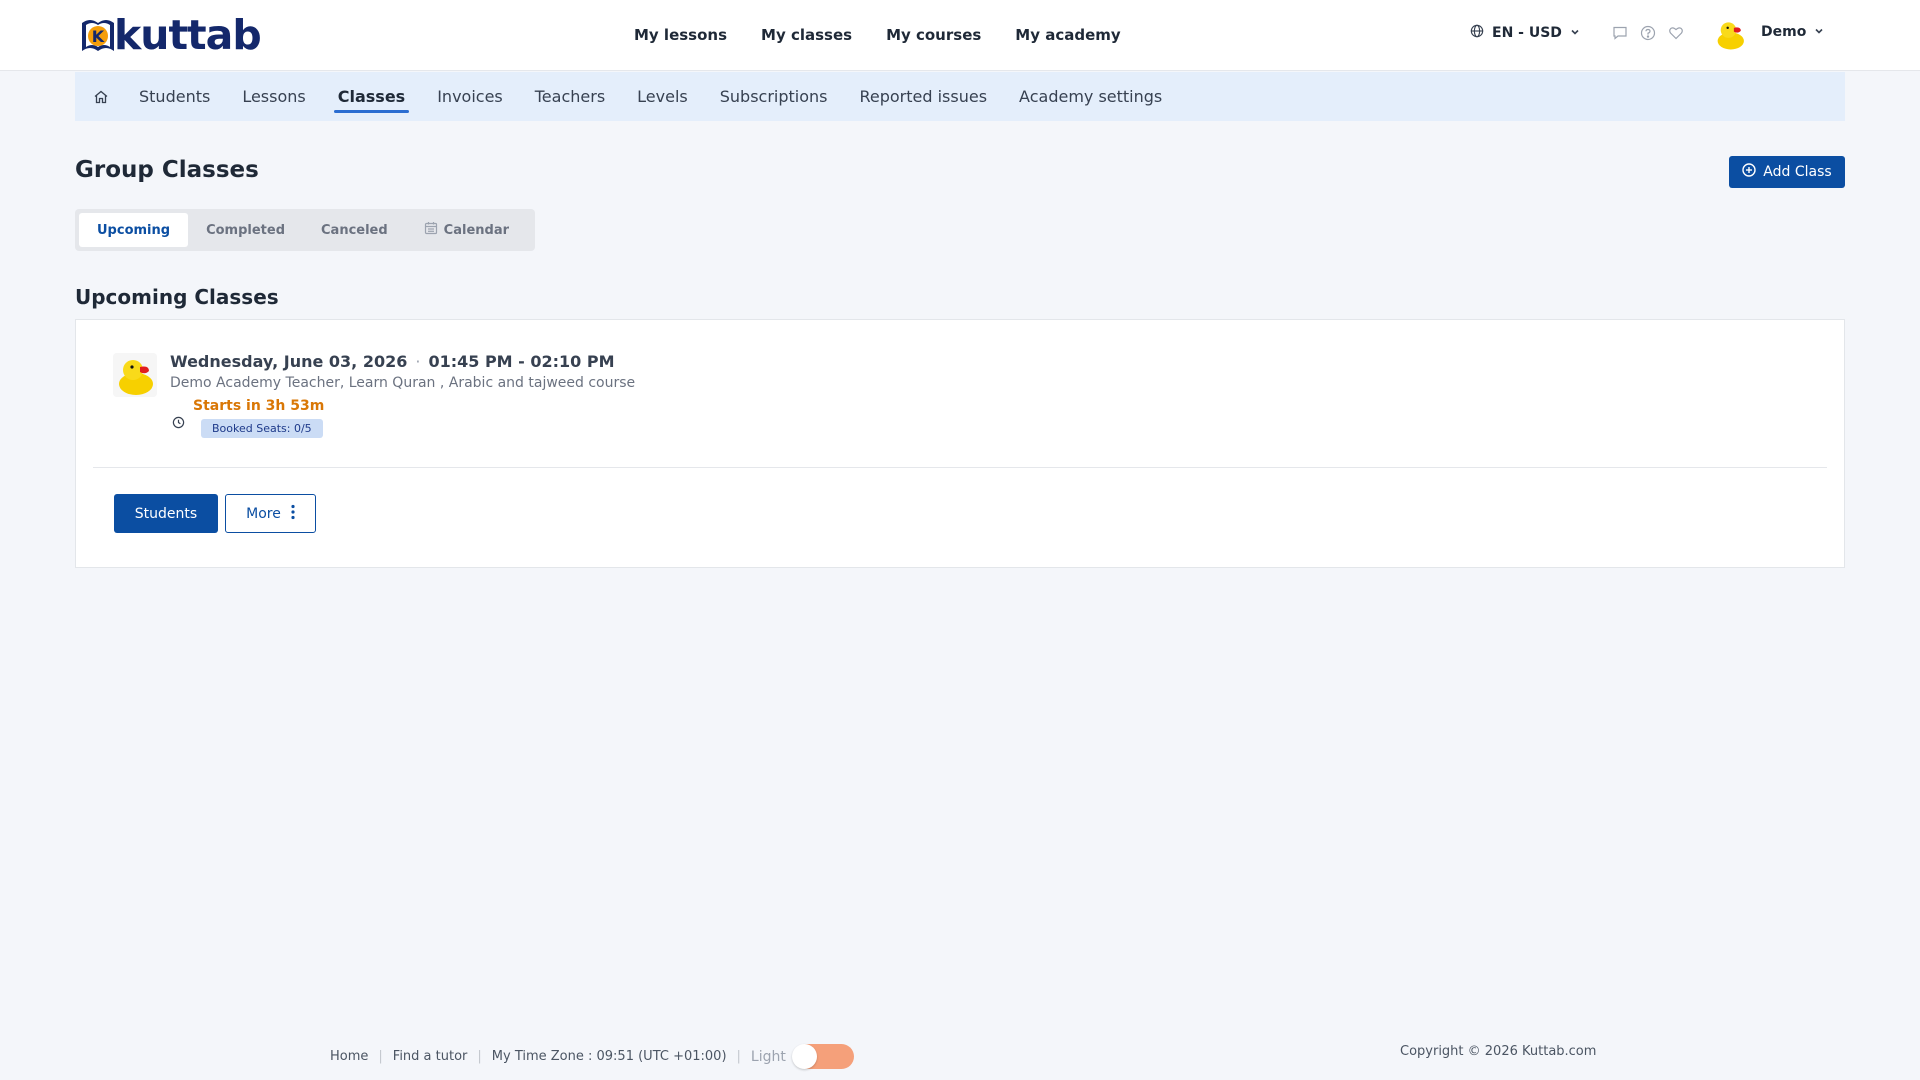 Image resolution: width=1920 pixels, height=1080 pixels. What do you see at coordinates (179, 421) in the screenshot?
I see `clock-icon` at bounding box center [179, 421].